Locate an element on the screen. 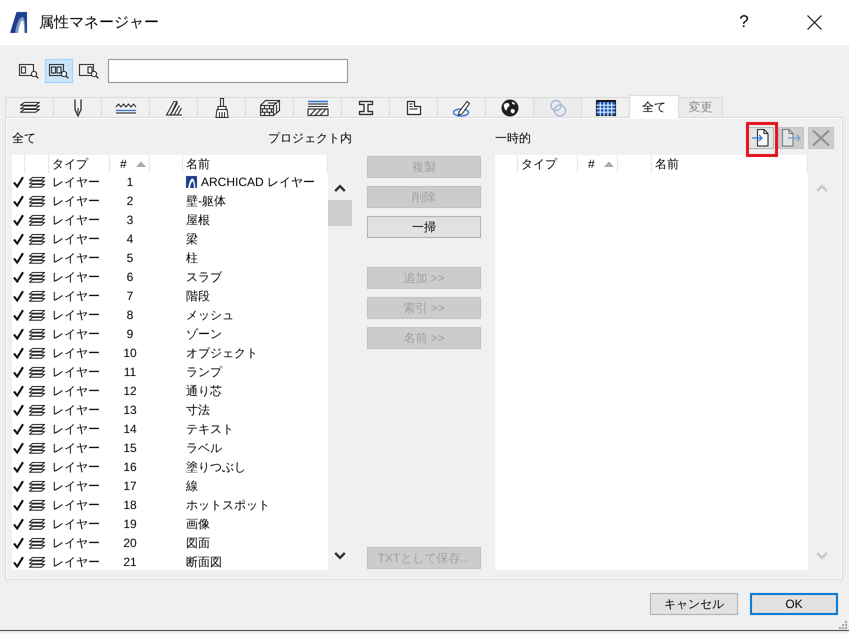 This screenshot has width=849, height=634. index-number: 3 is located at coordinates (130, 220).